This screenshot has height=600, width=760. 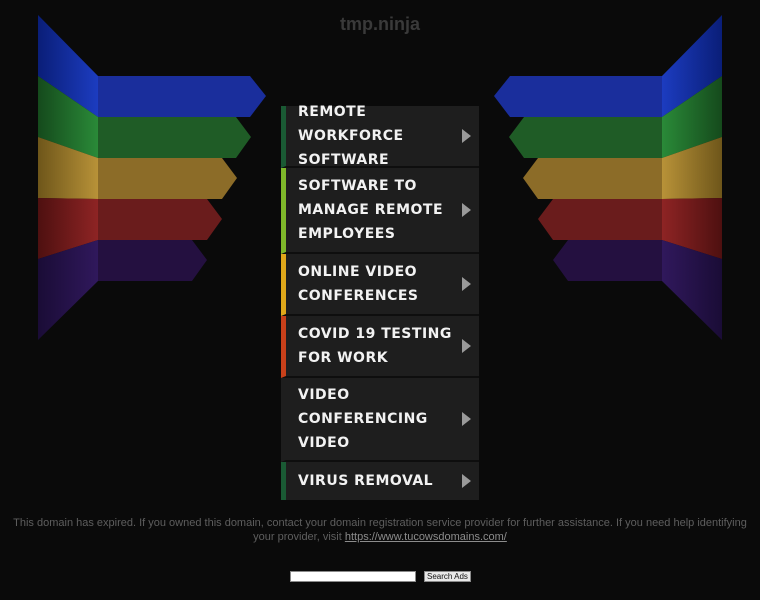 I want to click on menu-item-label: Software to Manage Remote Employees, so click(x=371, y=210).